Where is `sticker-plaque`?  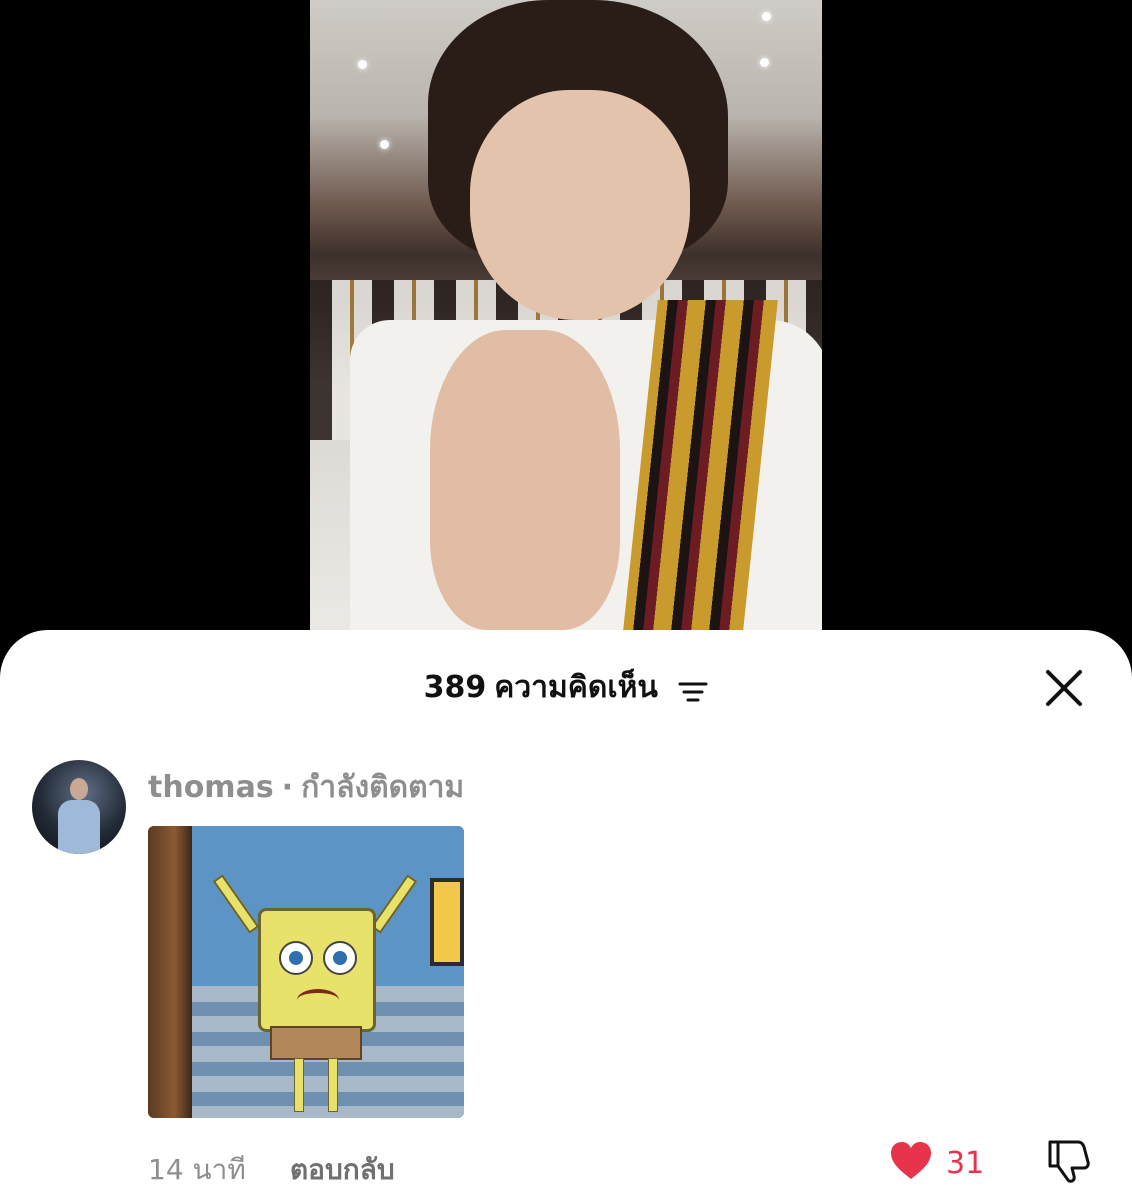
sticker-plaque is located at coordinates (447, 922).